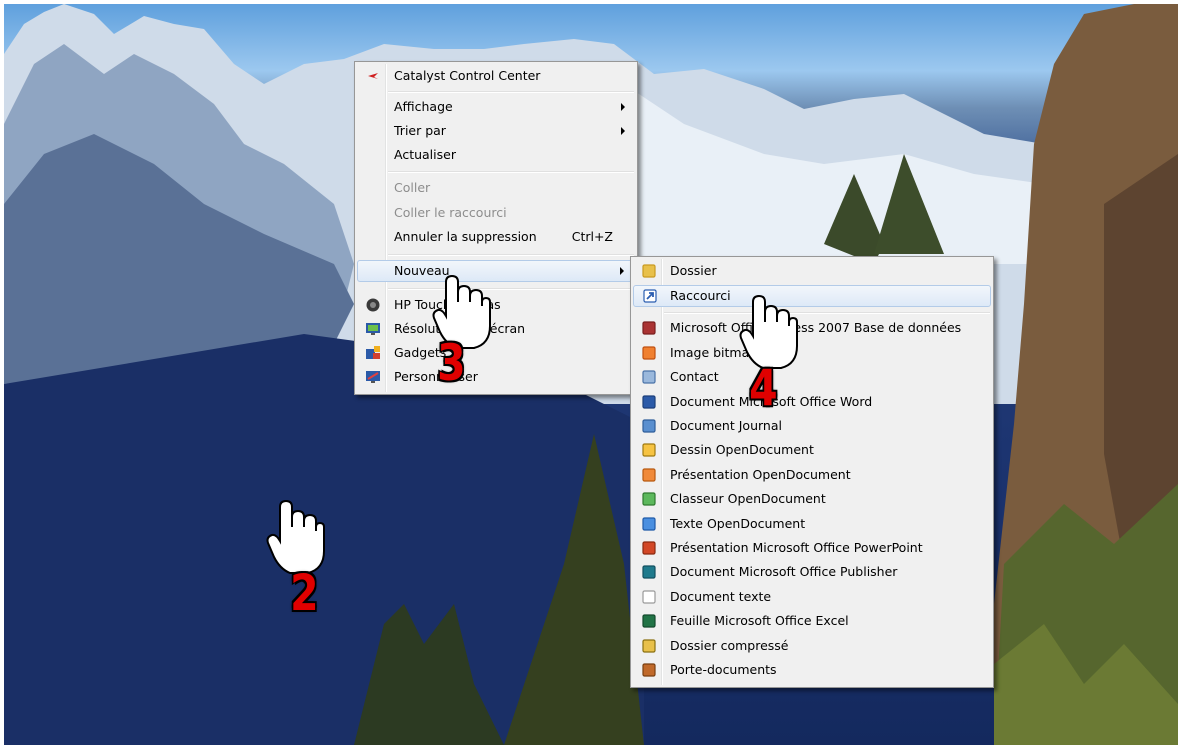 This screenshot has width=1182, height=749. Describe the element at coordinates (649, 401) in the screenshot. I see `word-icon` at that location.